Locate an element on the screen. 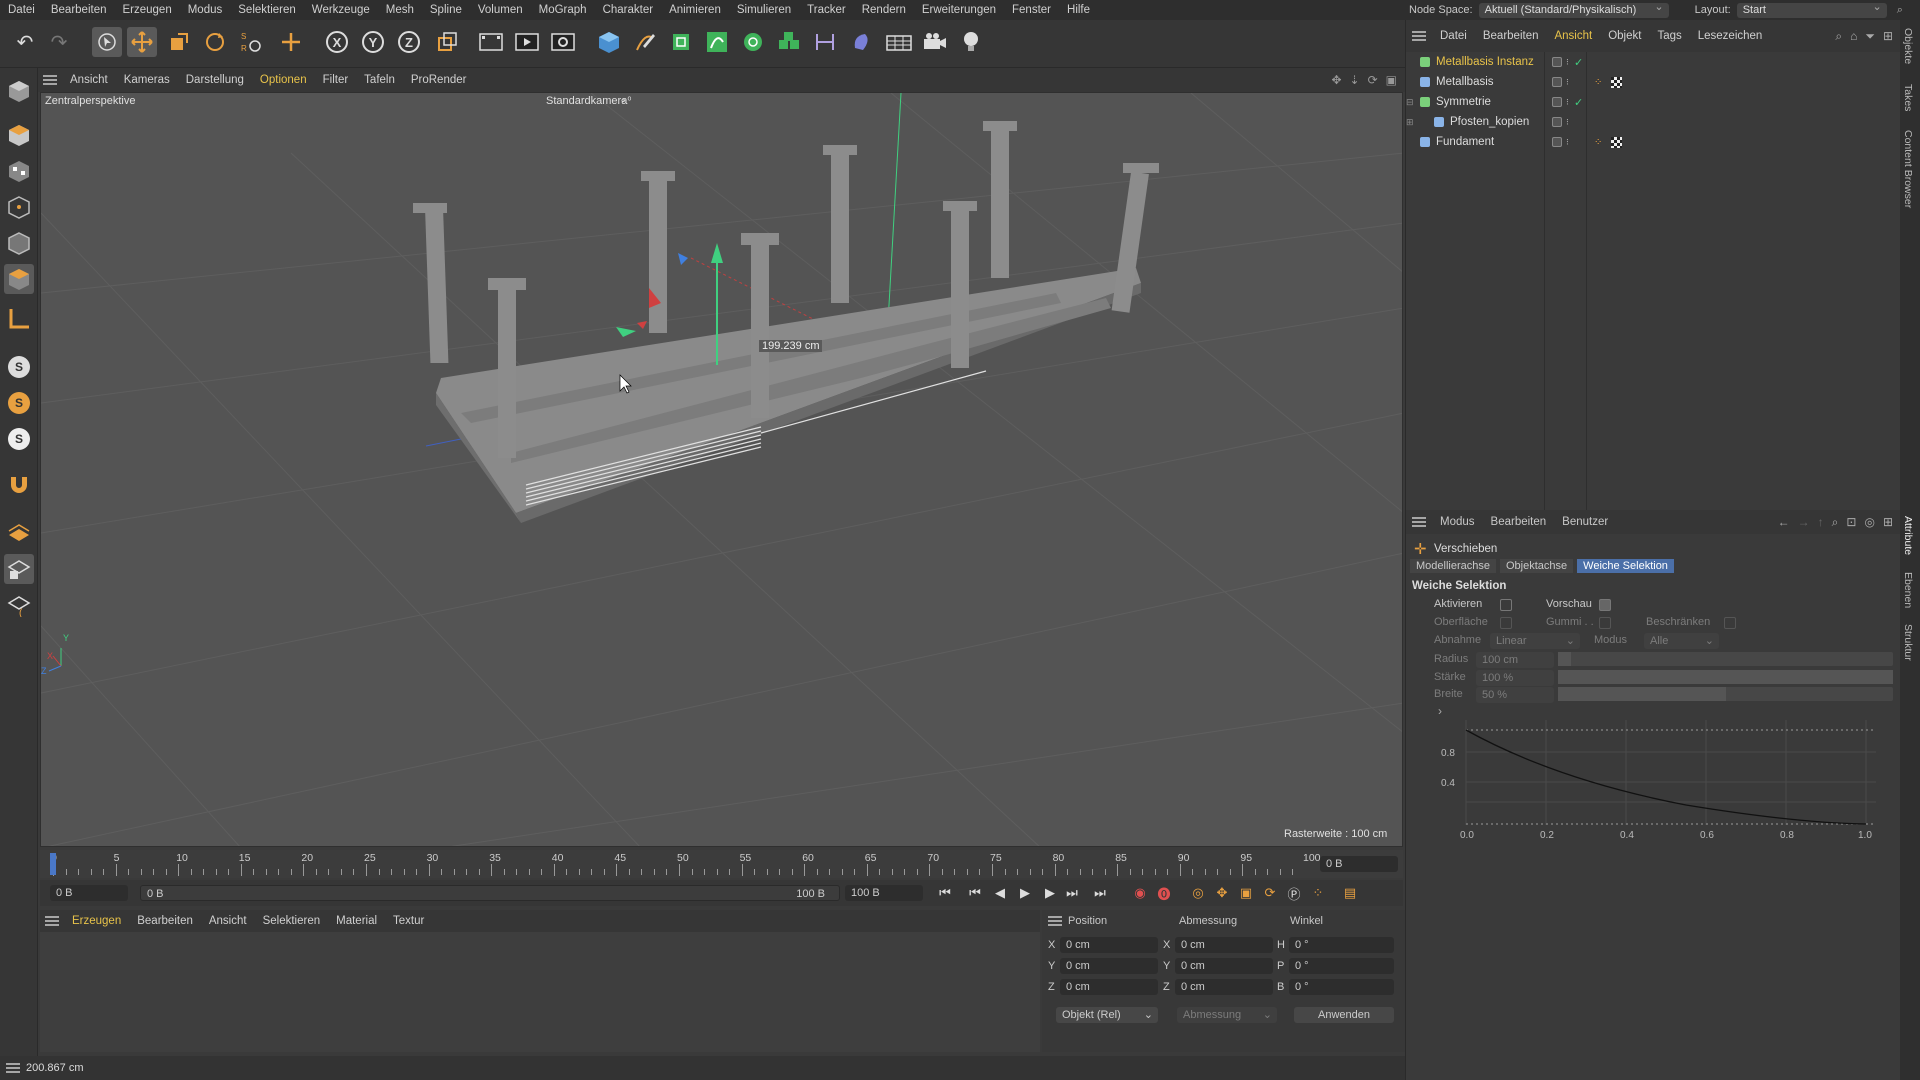 The image size is (1920, 1080). menu-item-tracker: Tracker is located at coordinates (826, 10).